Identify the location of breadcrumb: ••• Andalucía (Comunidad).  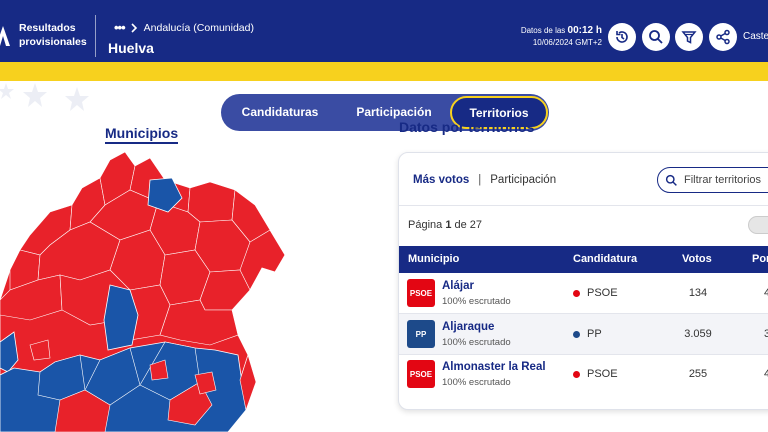
(184, 27).